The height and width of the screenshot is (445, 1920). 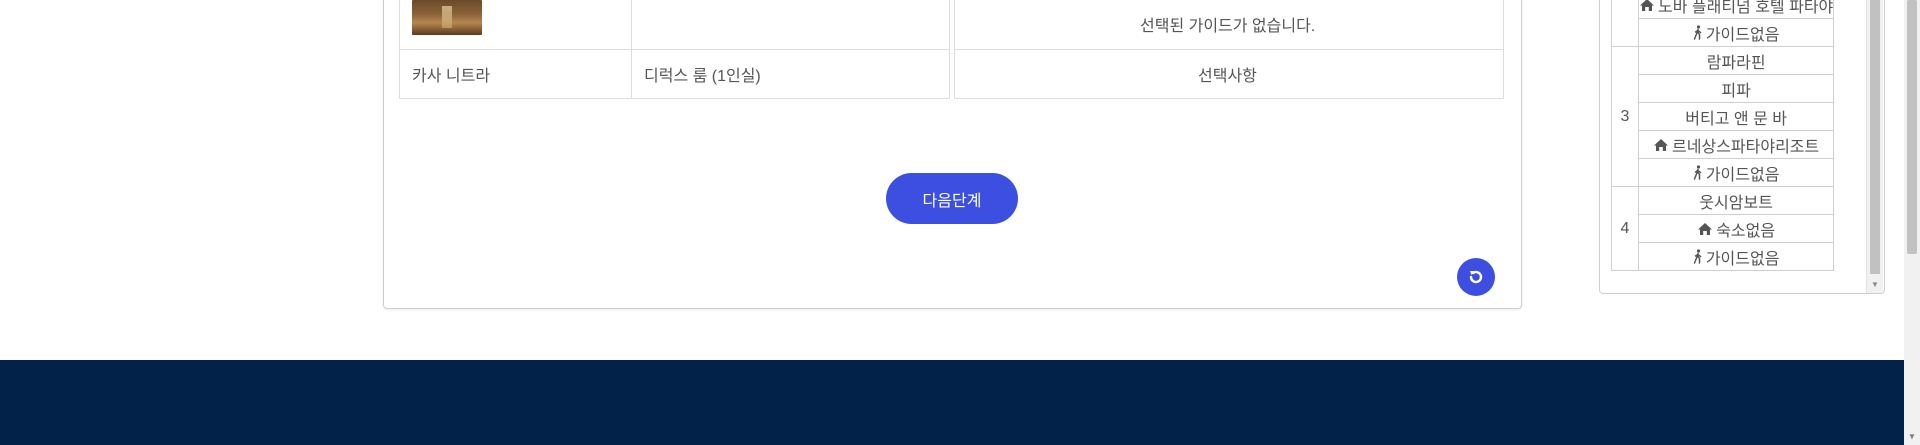 I want to click on list-item: 숙소없음, so click(x=1723, y=228).